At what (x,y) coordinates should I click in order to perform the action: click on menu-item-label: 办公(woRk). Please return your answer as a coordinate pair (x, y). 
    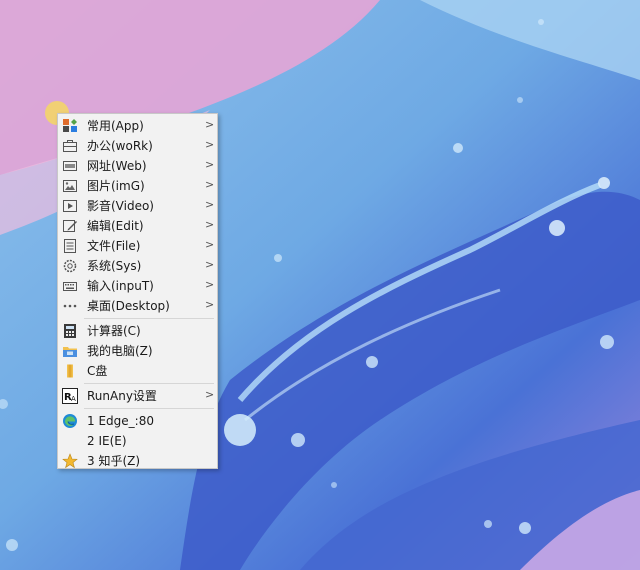
    Looking at the image, I should click on (120, 146).